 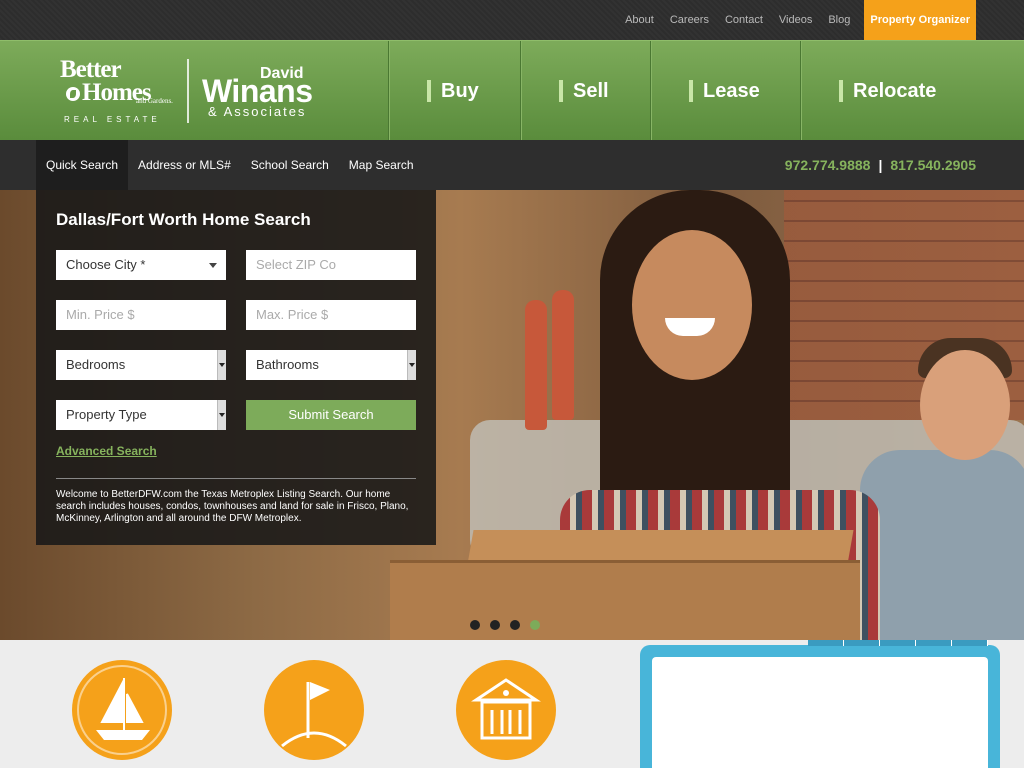 I want to click on min-price-input: Min. Price $, so click(x=141, y=315).